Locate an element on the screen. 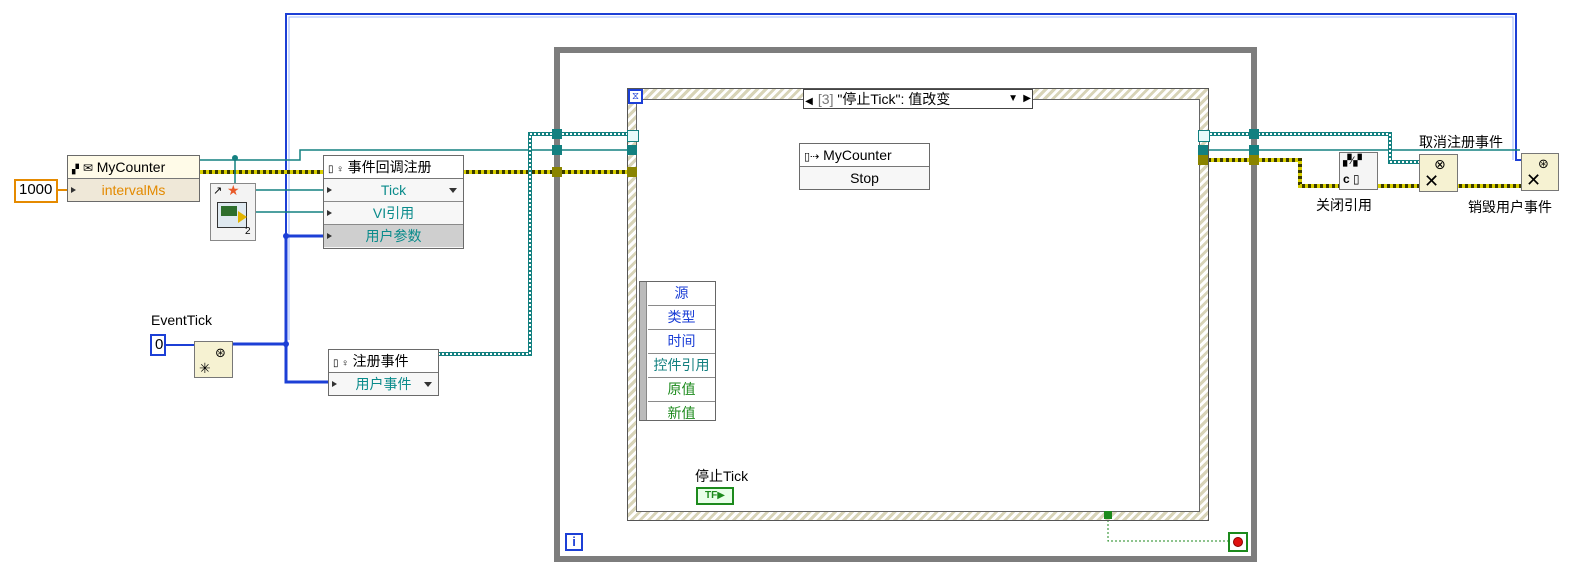  event-timeout-icon: ⧖ is located at coordinates (635, 96).